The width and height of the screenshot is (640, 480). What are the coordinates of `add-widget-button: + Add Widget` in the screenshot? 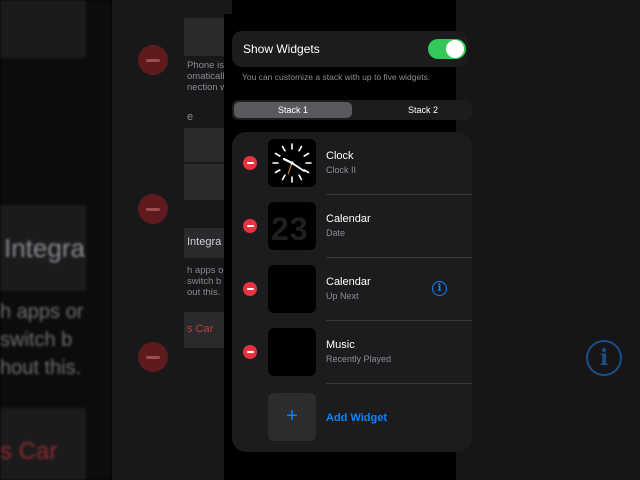 It's located at (352, 415).